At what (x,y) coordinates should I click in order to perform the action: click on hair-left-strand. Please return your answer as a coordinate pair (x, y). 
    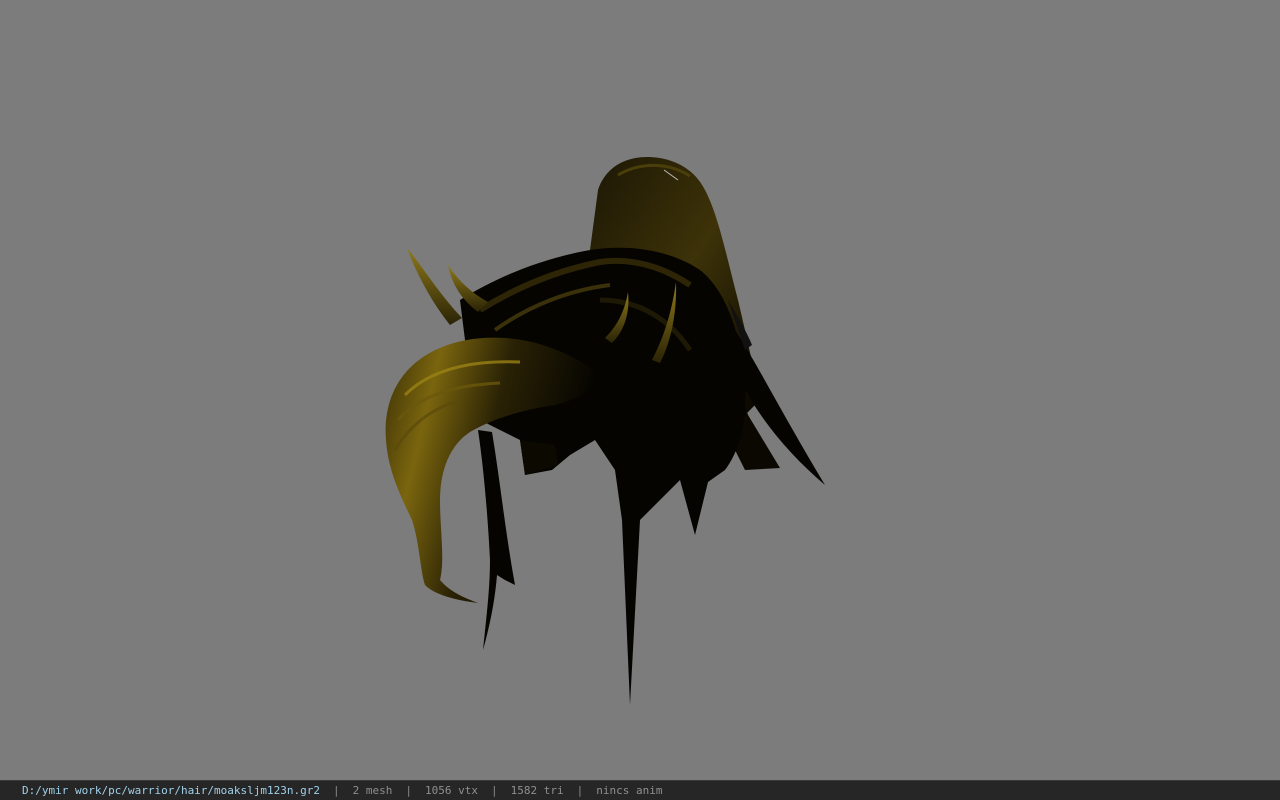
    Looking at the image, I should click on (496, 540).